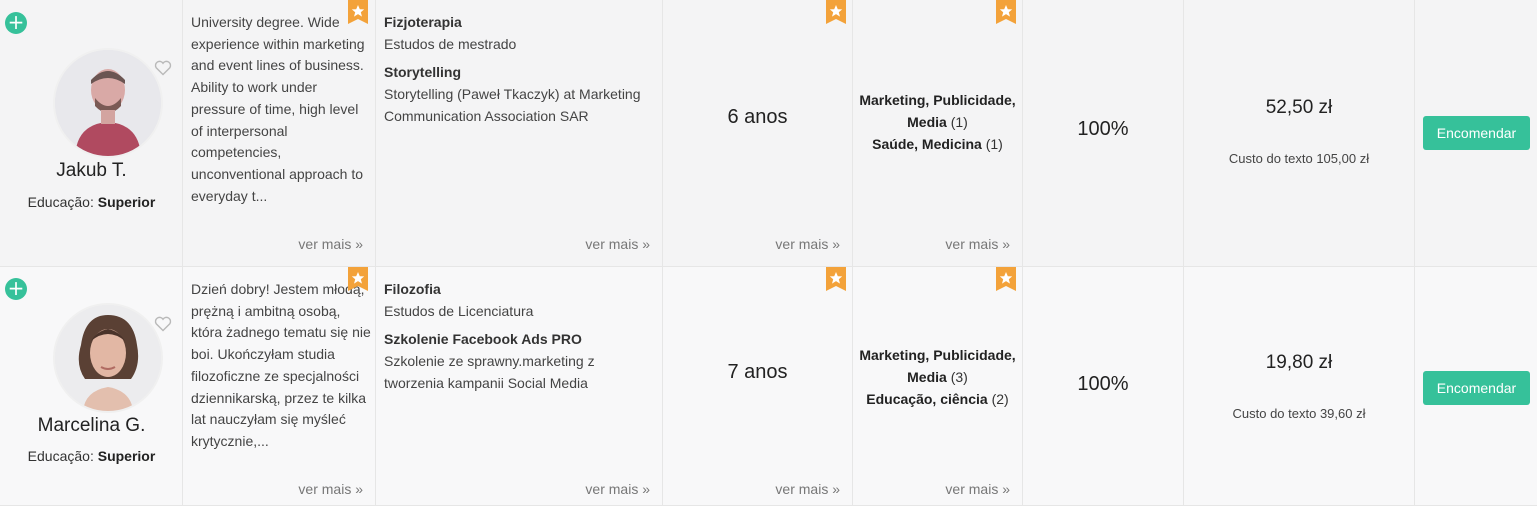  What do you see at coordinates (1299, 413) in the screenshot?
I see `text-cost: Custo do texto 39,60 zł` at bounding box center [1299, 413].